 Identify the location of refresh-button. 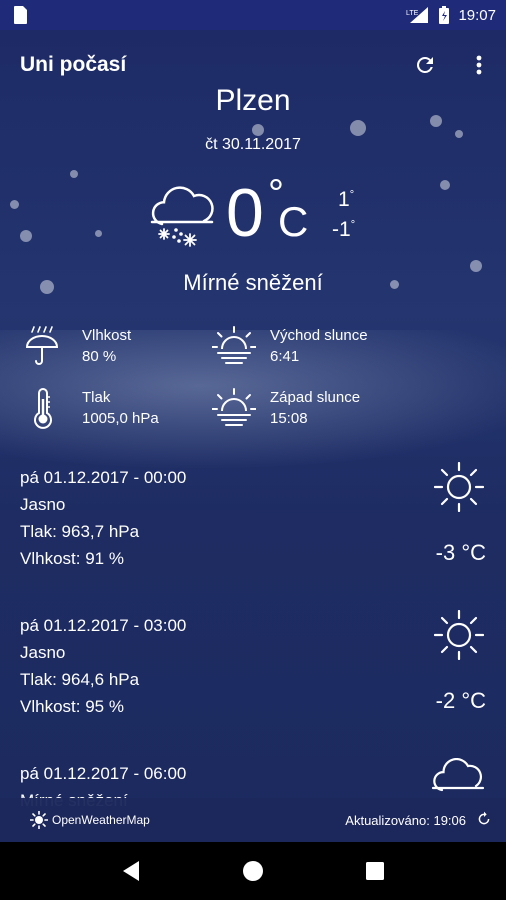
(425, 65).